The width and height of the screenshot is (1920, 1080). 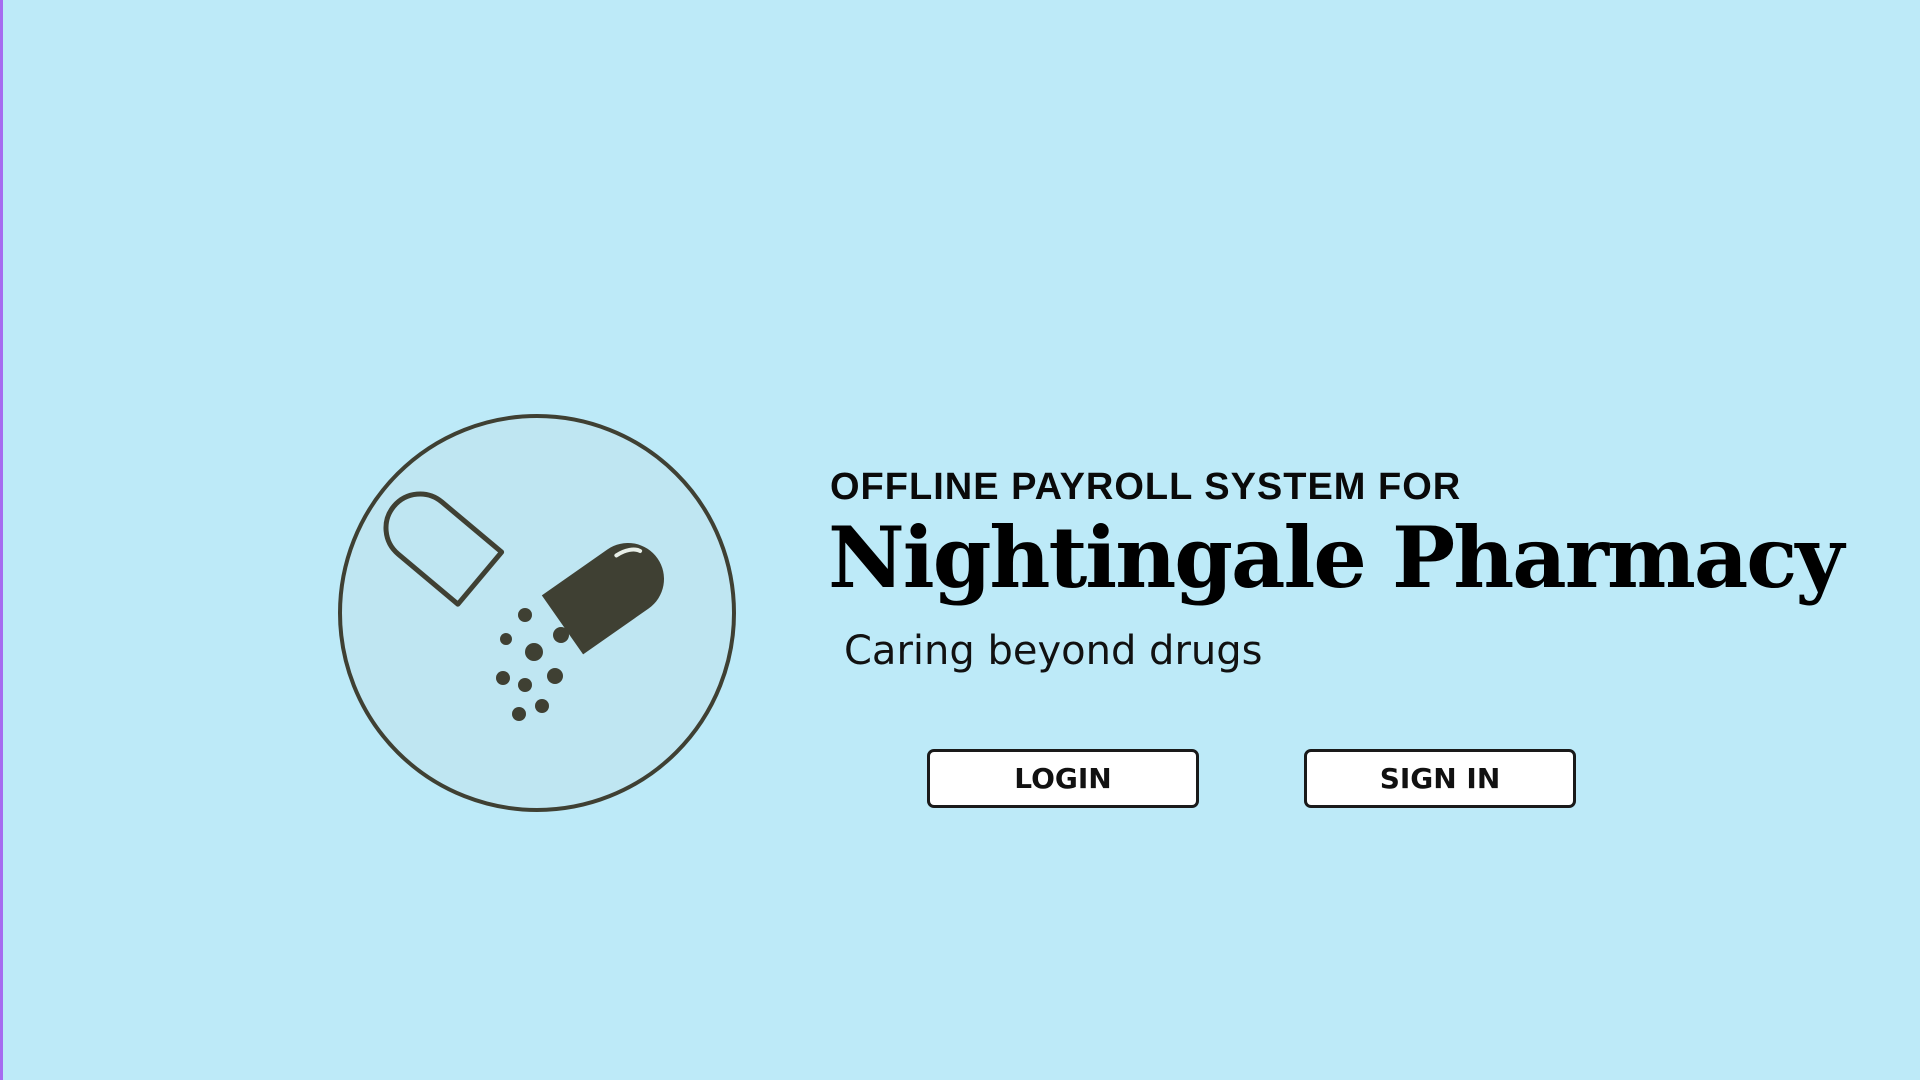 What do you see at coordinates (1063, 778) in the screenshot?
I see `login-button: LOGIN` at bounding box center [1063, 778].